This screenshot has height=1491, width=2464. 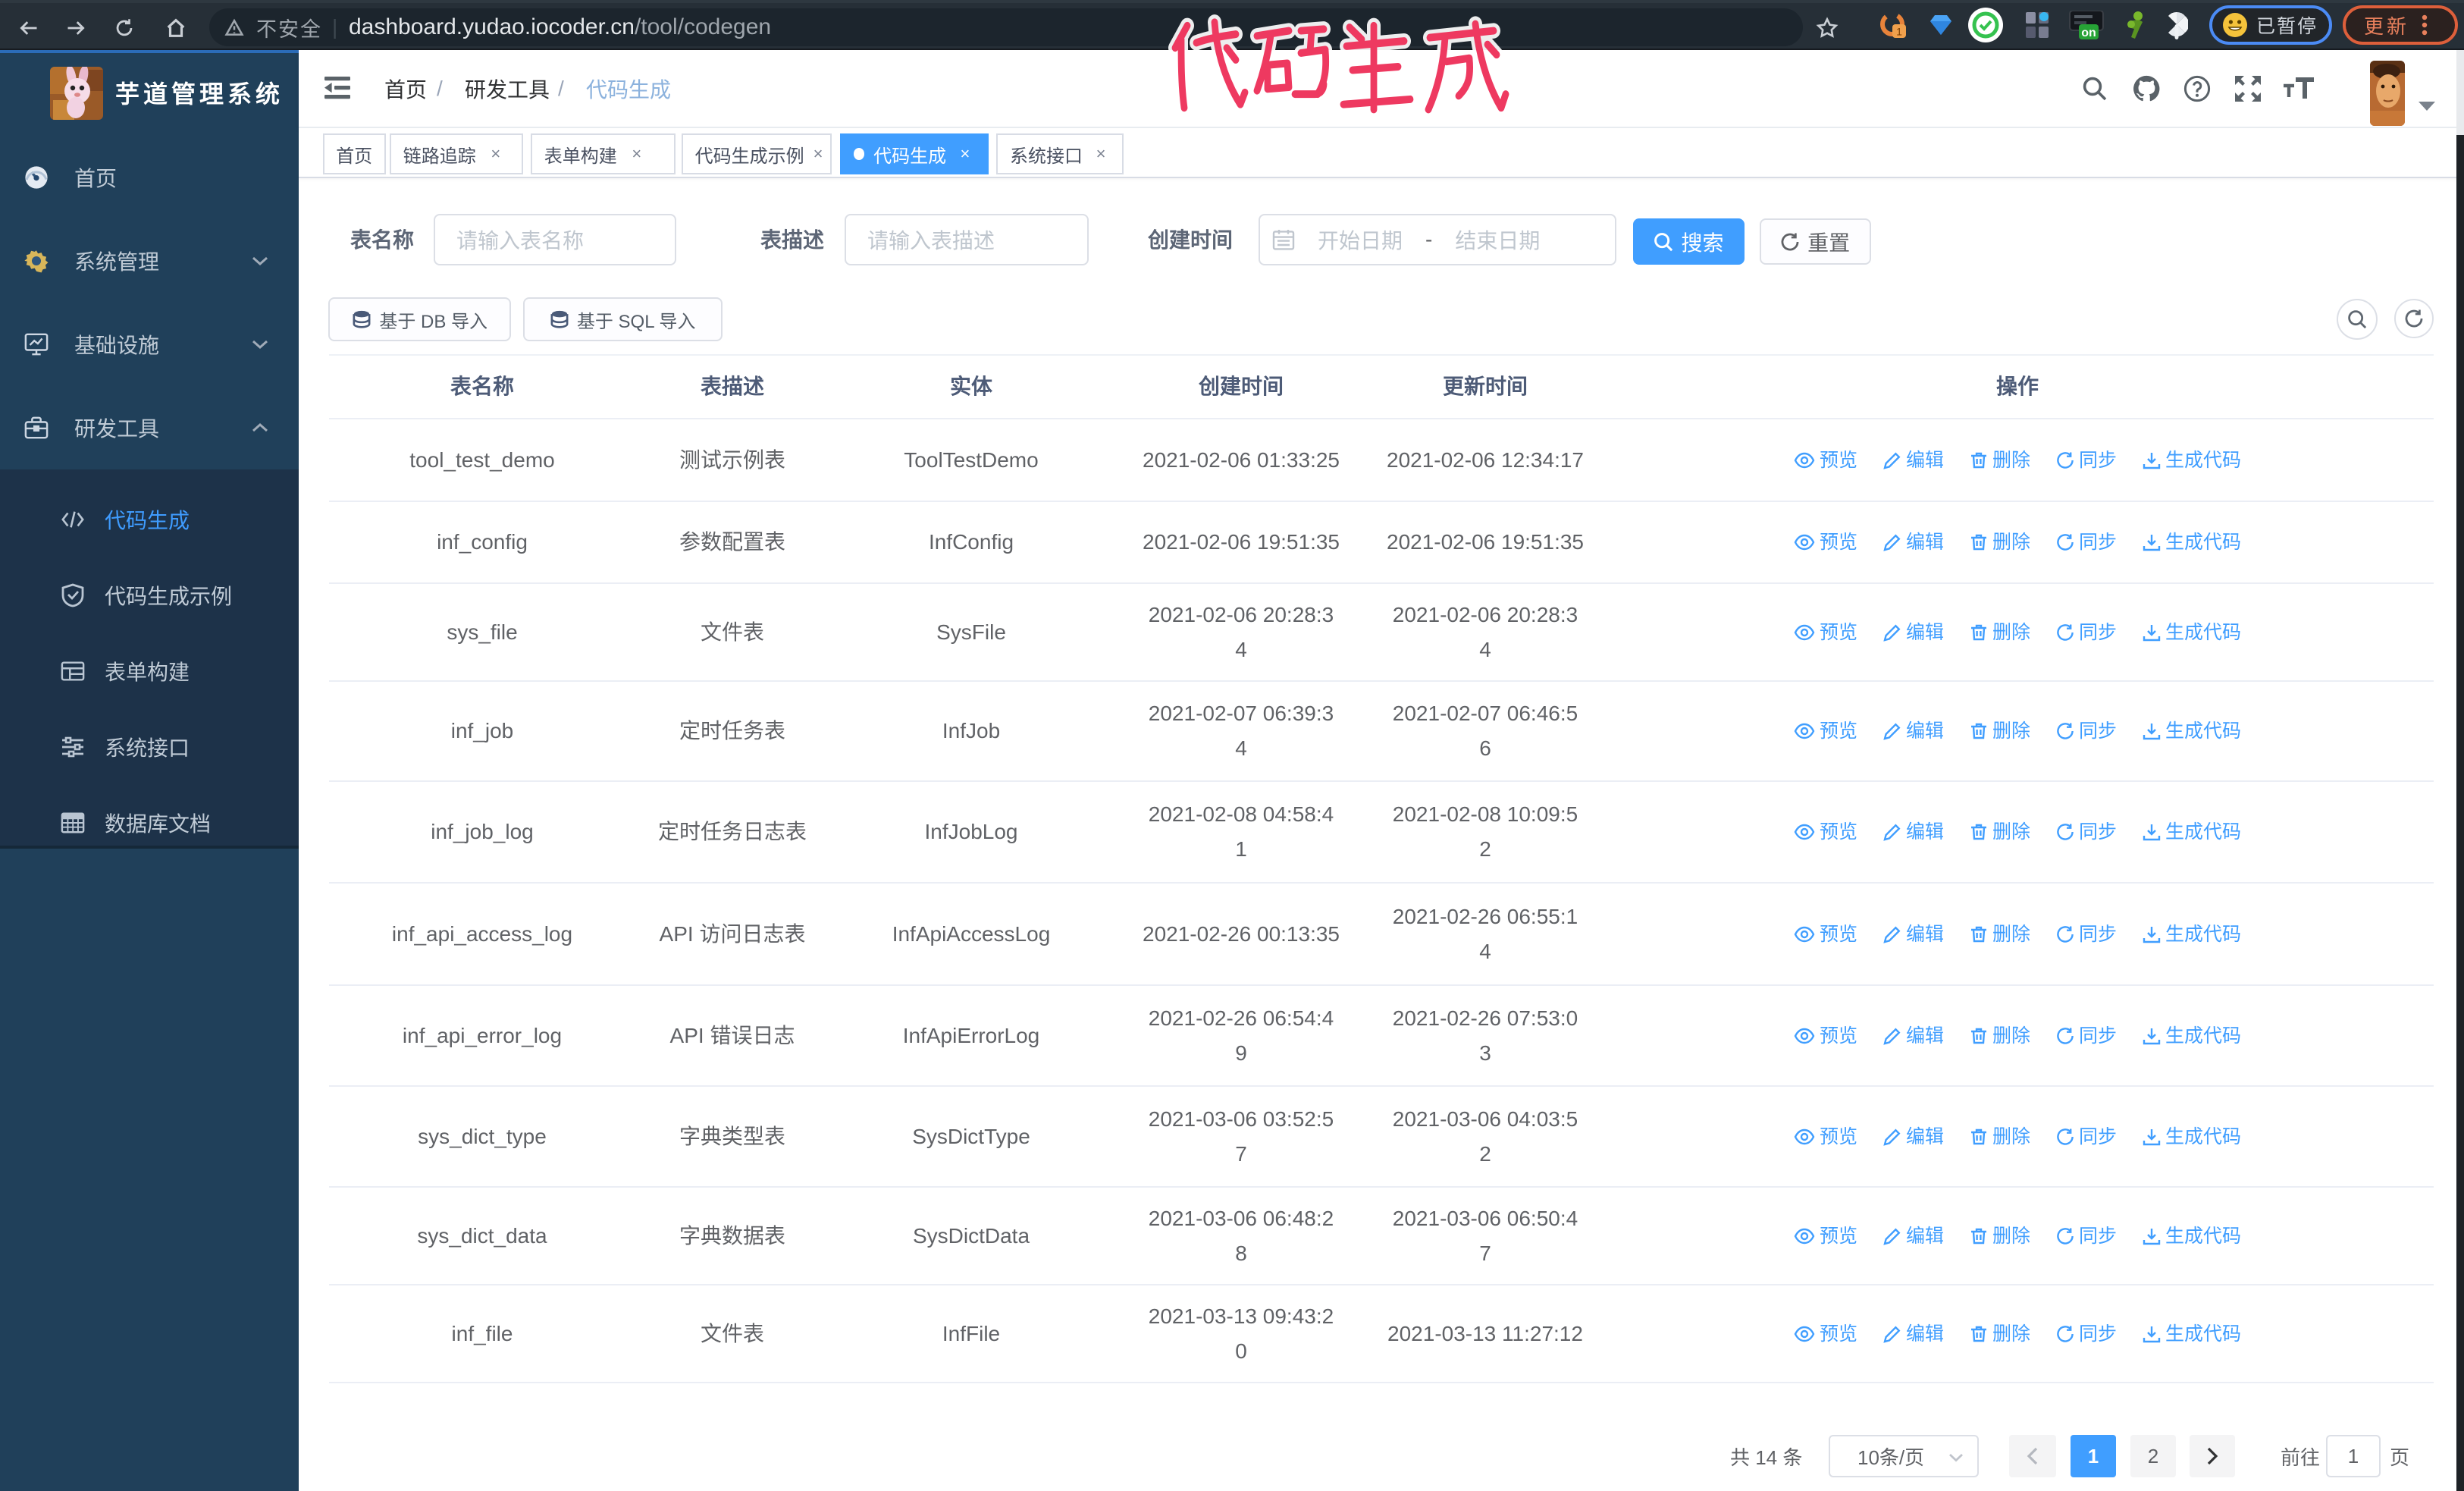 What do you see at coordinates (2089, 33) in the screenshot?
I see `svg-text: on` at bounding box center [2089, 33].